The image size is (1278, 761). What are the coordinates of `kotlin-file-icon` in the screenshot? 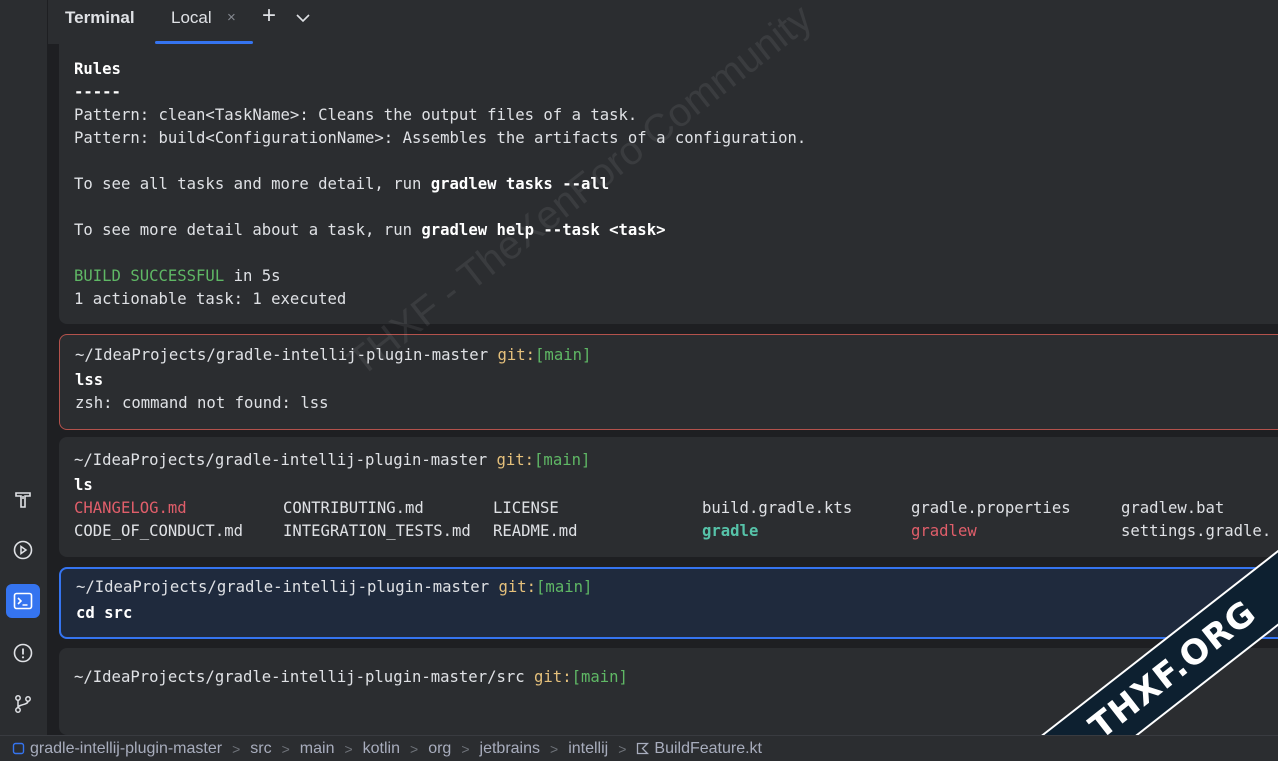 It's located at (643, 748).